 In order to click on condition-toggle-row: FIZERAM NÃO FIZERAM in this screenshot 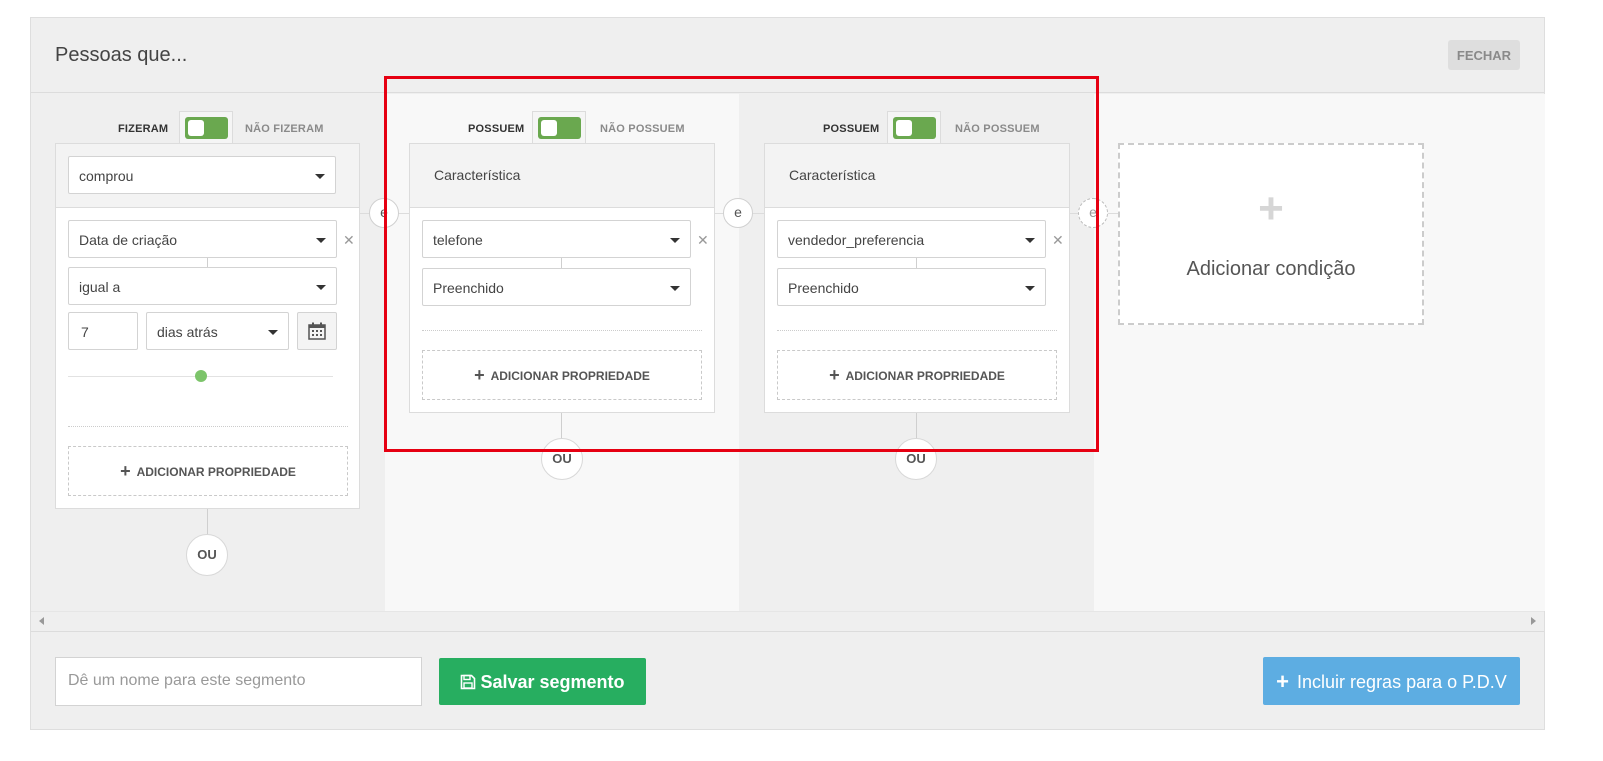, I will do `click(208, 127)`.